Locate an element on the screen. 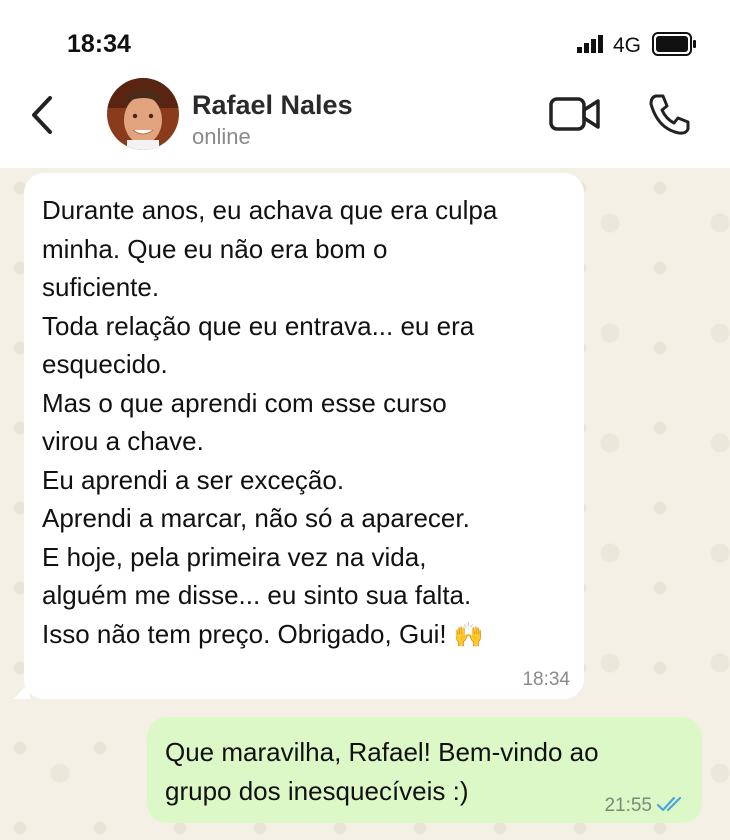 The image size is (730, 840). double-check-icon is located at coordinates (669, 804).